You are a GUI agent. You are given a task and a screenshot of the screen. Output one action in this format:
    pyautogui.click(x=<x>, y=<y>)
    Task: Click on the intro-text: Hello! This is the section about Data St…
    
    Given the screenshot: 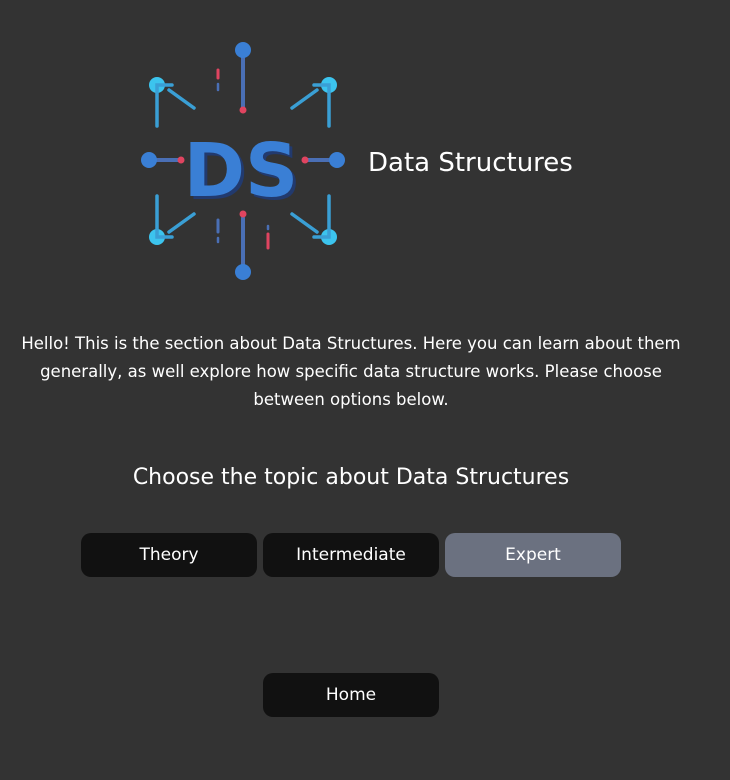 What is the action you would take?
    pyautogui.click(x=351, y=371)
    